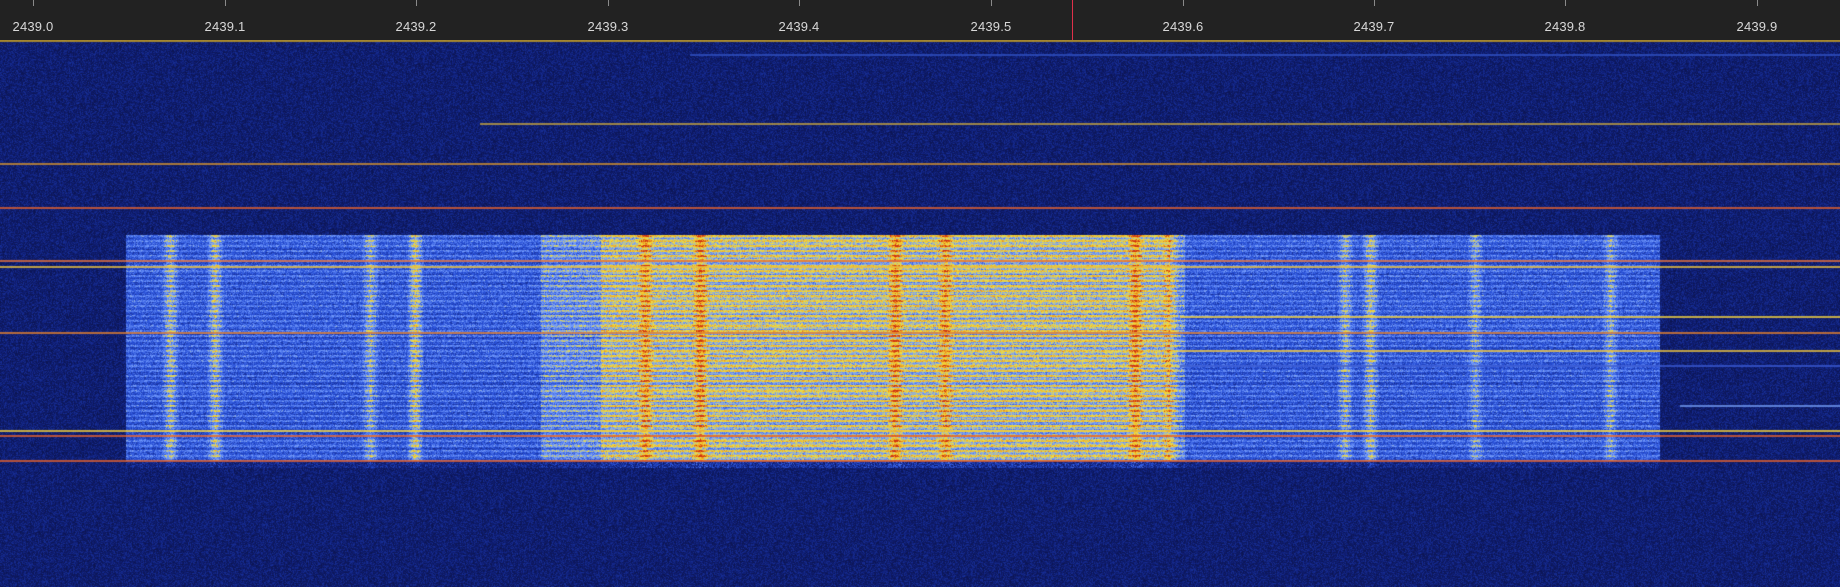 Image resolution: width=1840 pixels, height=587 pixels. Describe the element at coordinates (416, 26) in the screenshot. I see `frequency-tick-label: 2439.2` at that location.